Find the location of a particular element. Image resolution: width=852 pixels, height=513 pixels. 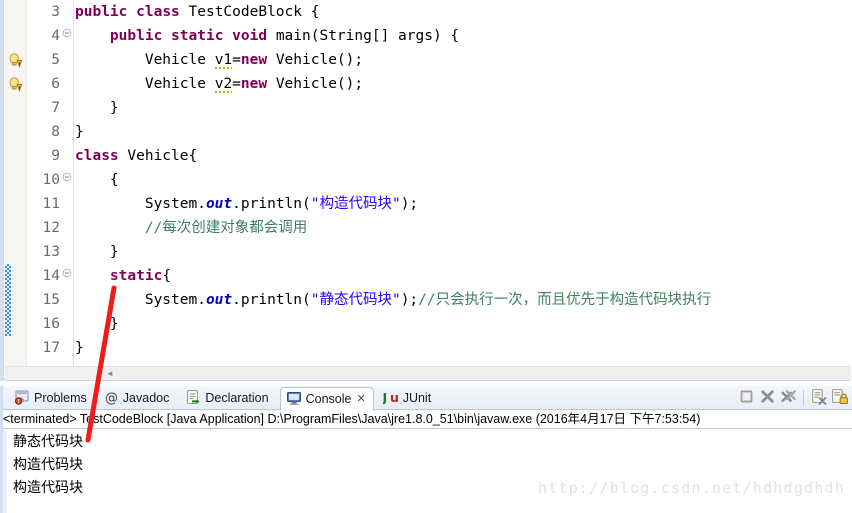

remove-launch-icon is located at coordinates (768, 397).